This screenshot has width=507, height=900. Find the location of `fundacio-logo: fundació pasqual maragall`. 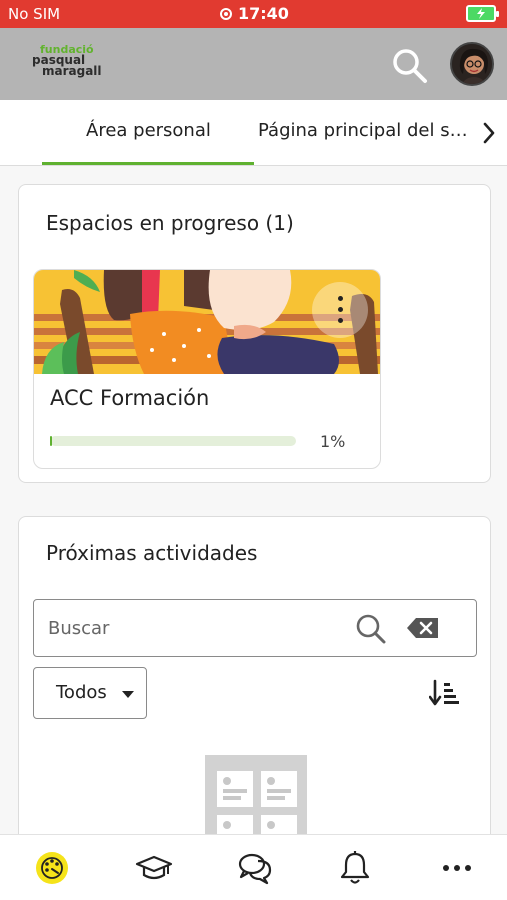

fundacio-logo: fundació pasqual maragall is located at coordinates (67, 64).